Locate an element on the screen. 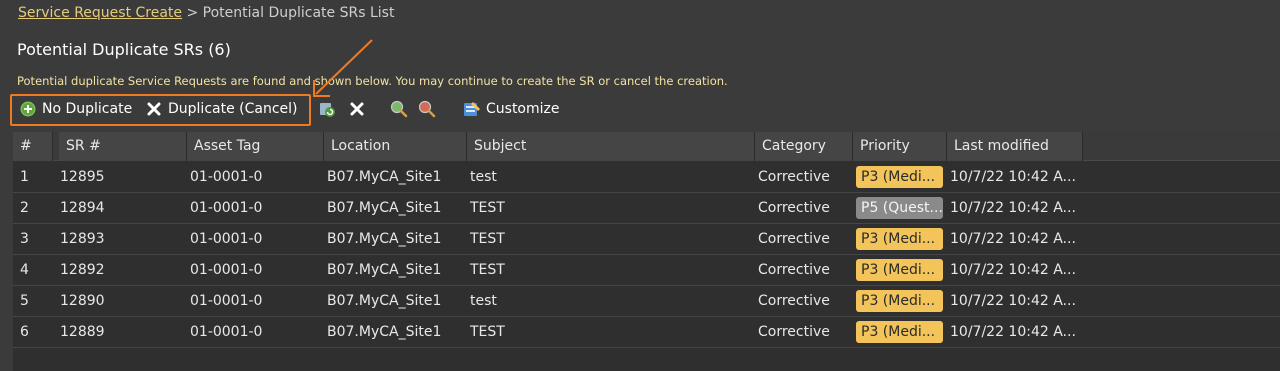  header-category: Category is located at coordinates (804, 146).